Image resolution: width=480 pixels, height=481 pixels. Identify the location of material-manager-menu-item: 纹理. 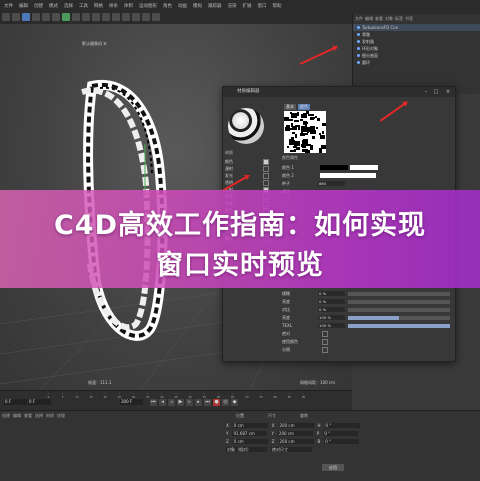
(61, 416).